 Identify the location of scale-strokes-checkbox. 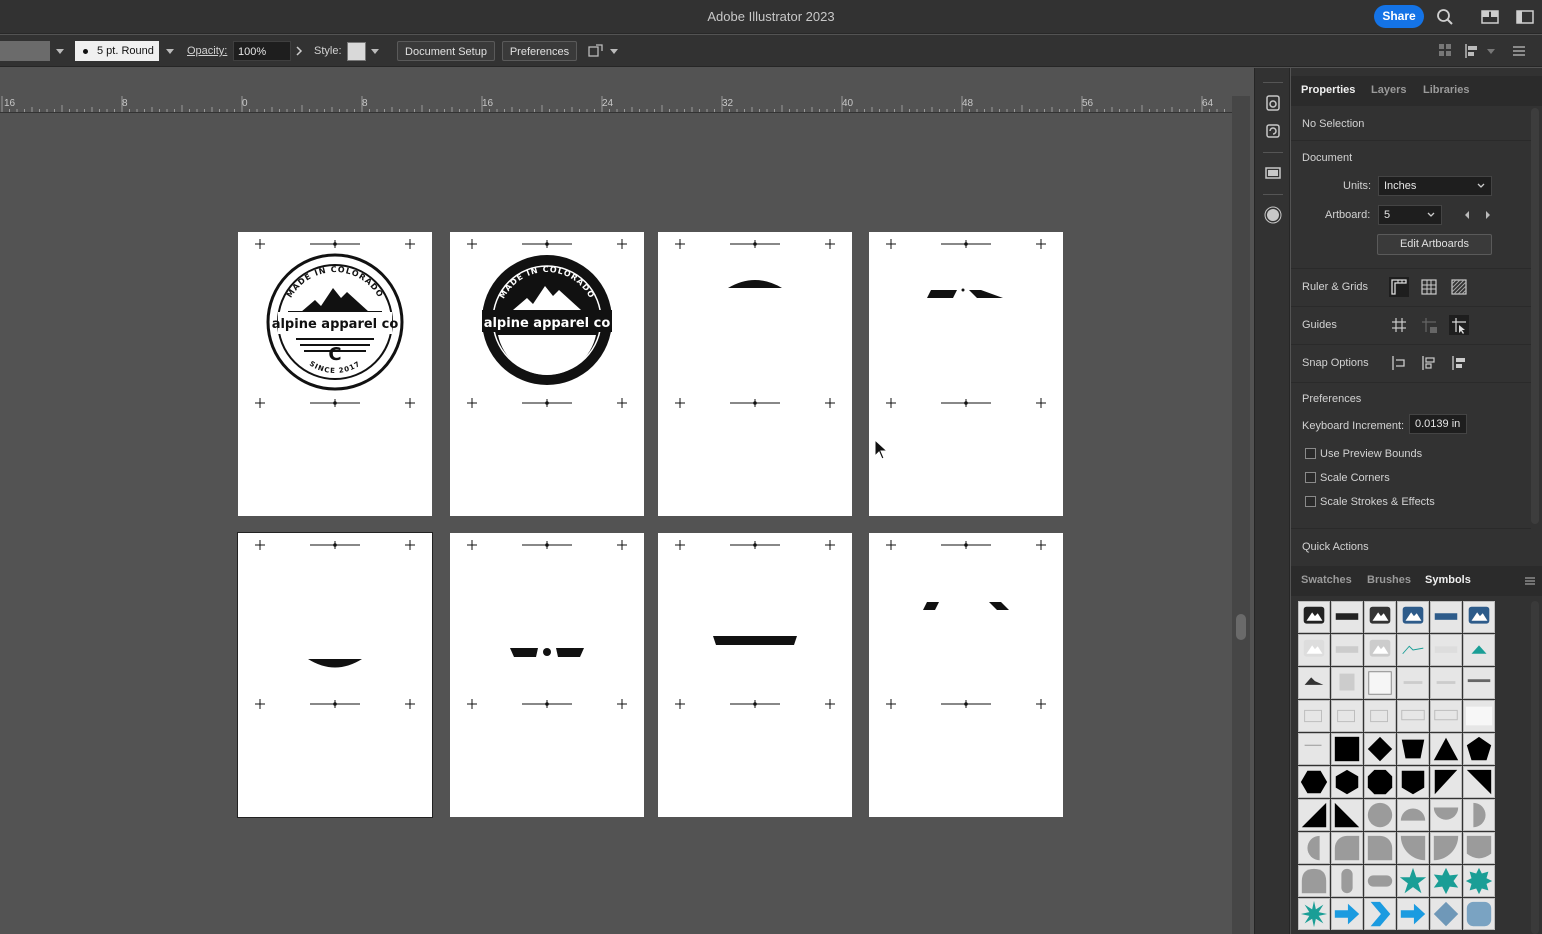
(1310, 501).